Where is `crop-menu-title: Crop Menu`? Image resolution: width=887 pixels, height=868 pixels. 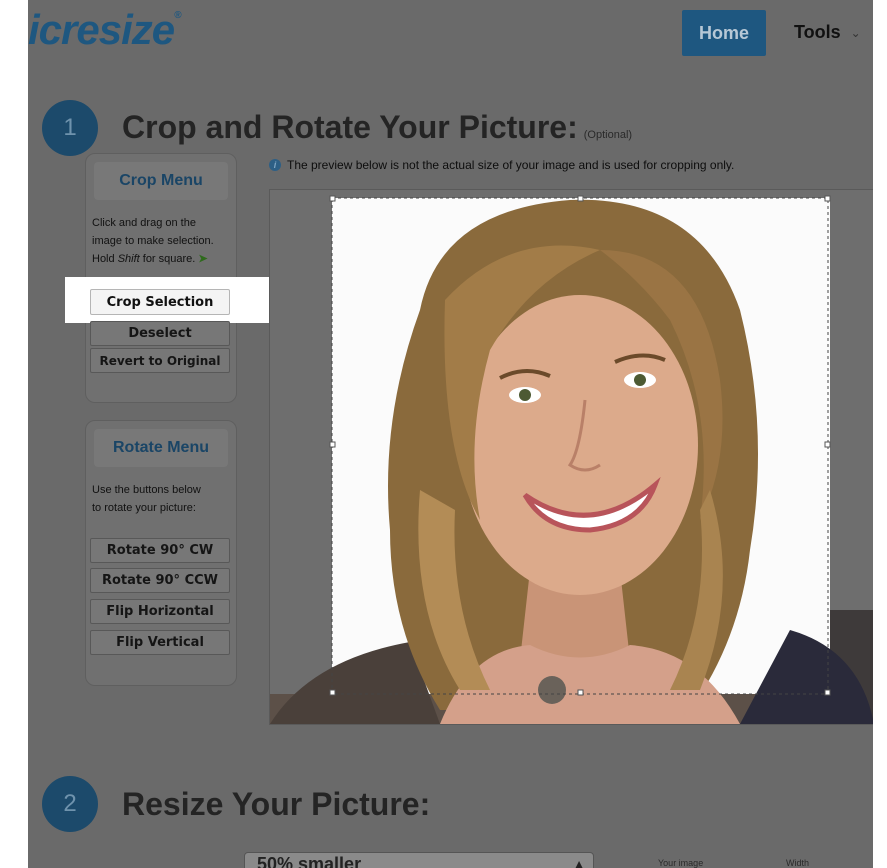
crop-menu-title: Crop Menu is located at coordinates (161, 181).